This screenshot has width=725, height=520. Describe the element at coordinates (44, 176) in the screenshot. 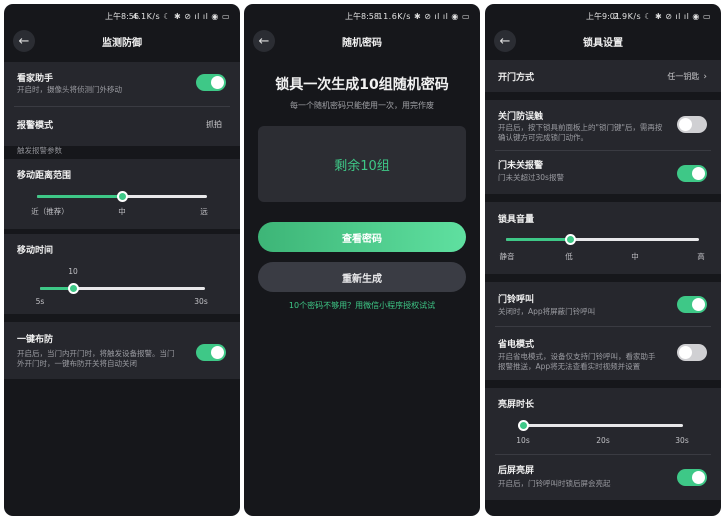

I see `distance-label: 移动距离范围` at that location.